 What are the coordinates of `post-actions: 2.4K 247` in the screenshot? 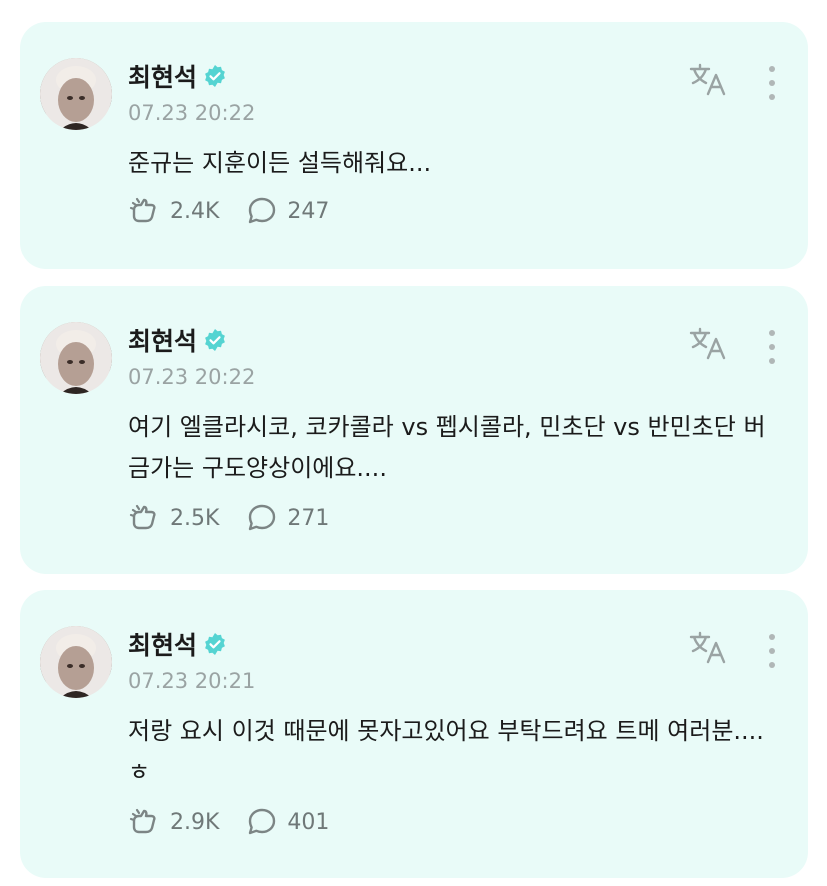 It's located at (241, 211).